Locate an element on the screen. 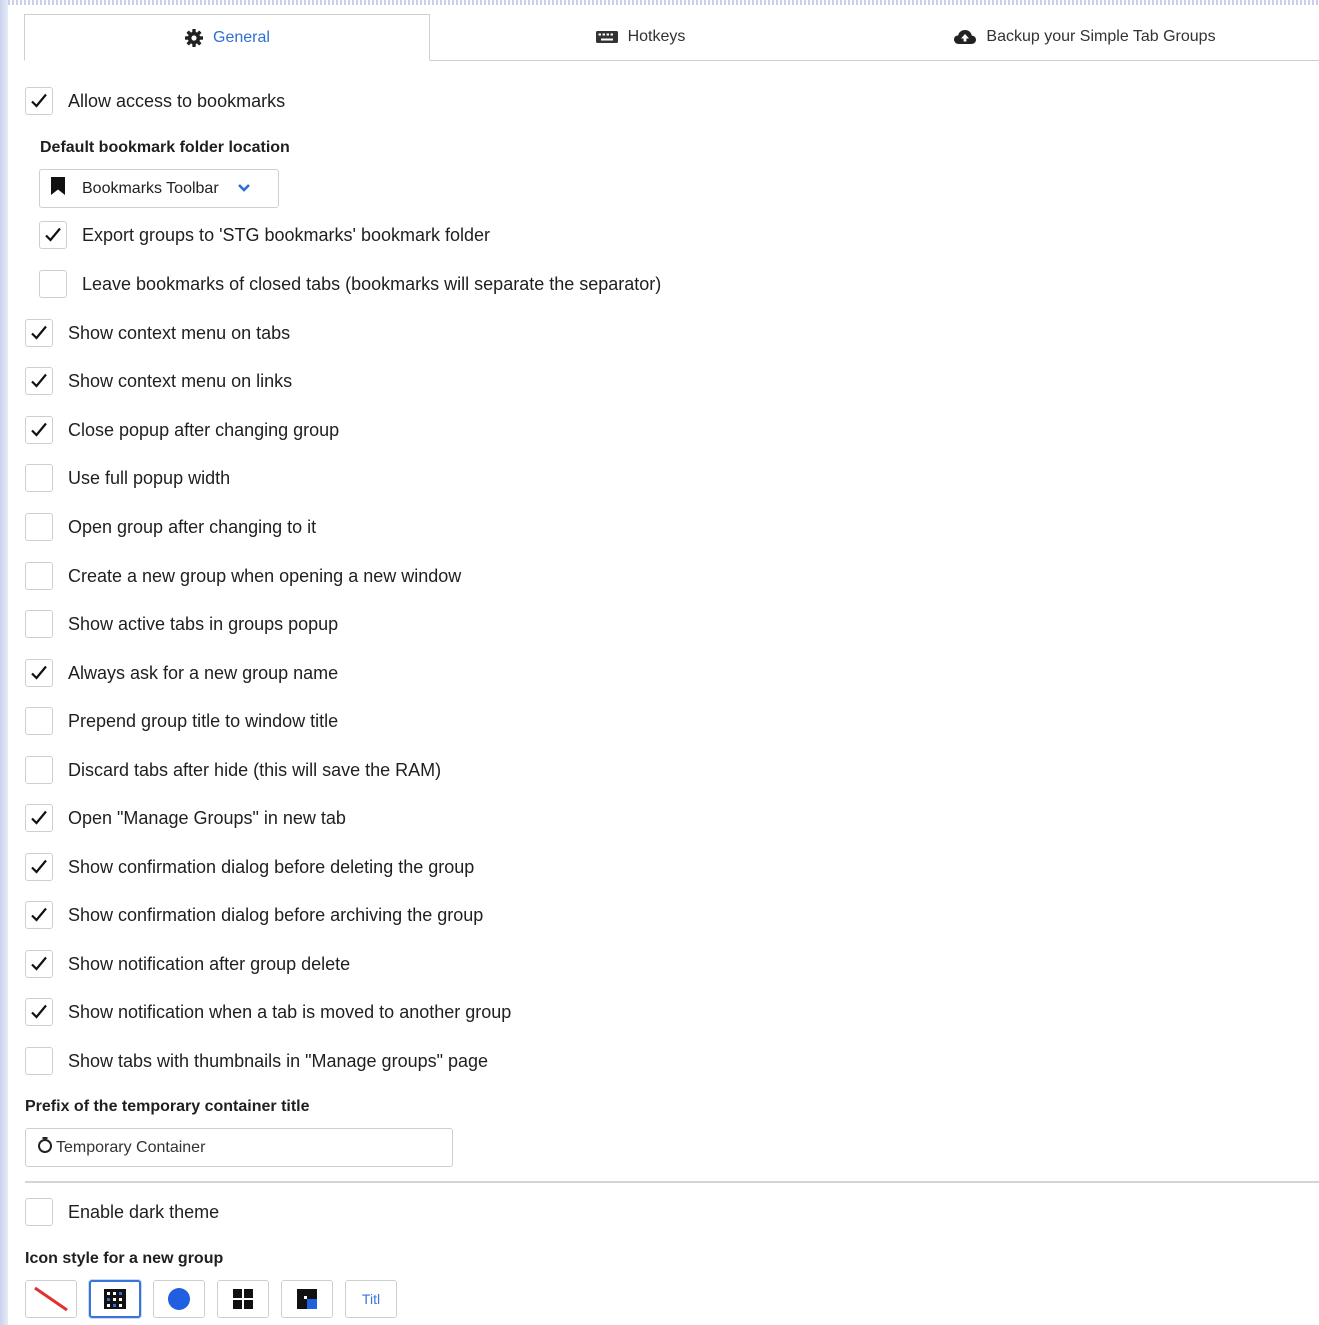 The height and width of the screenshot is (1325, 1319). option-allow-bookmarks: Allow access to bookmarks is located at coordinates (155, 101).